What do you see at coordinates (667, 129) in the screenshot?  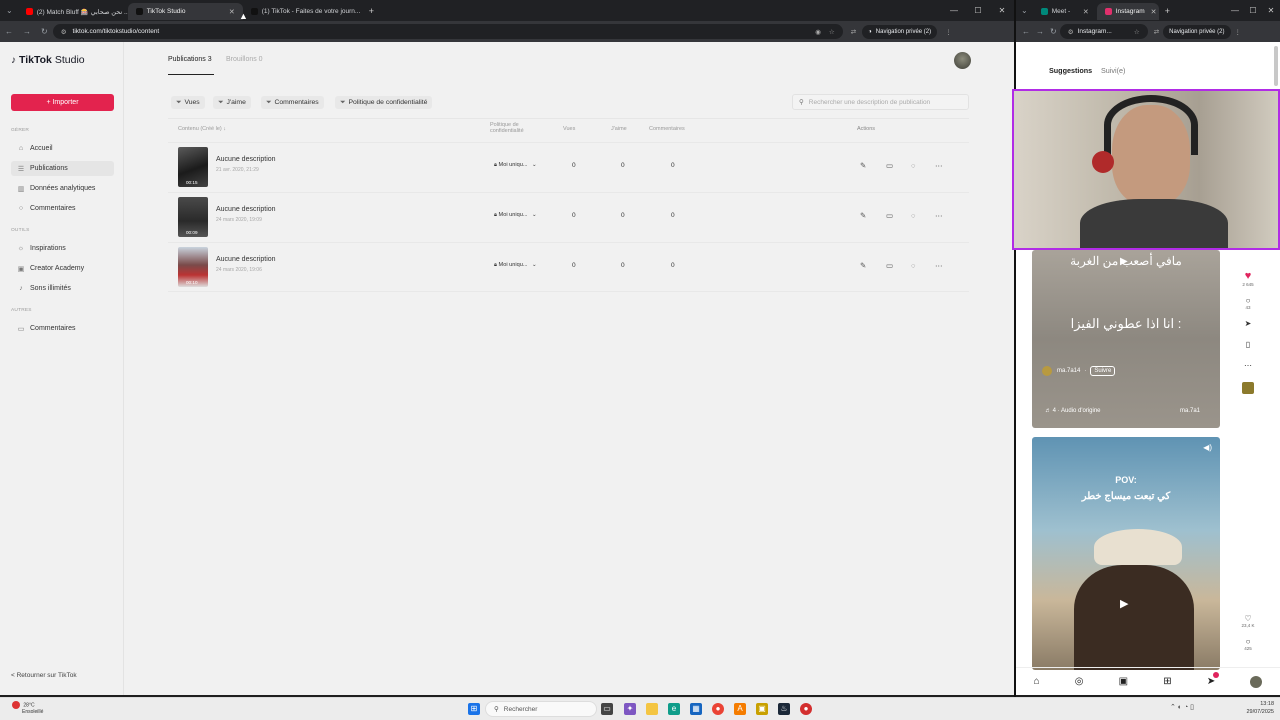 I see `column-header-comments: Commentaires` at bounding box center [667, 129].